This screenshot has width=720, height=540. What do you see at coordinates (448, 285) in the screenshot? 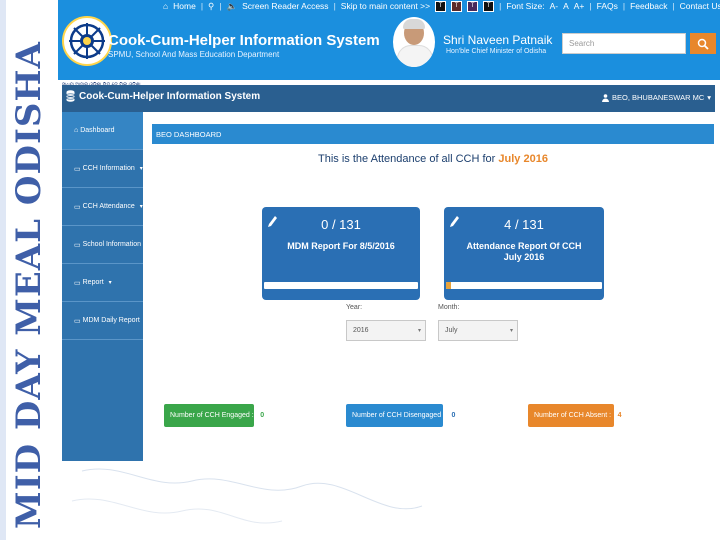
I see `progress-fill` at bounding box center [448, 285].